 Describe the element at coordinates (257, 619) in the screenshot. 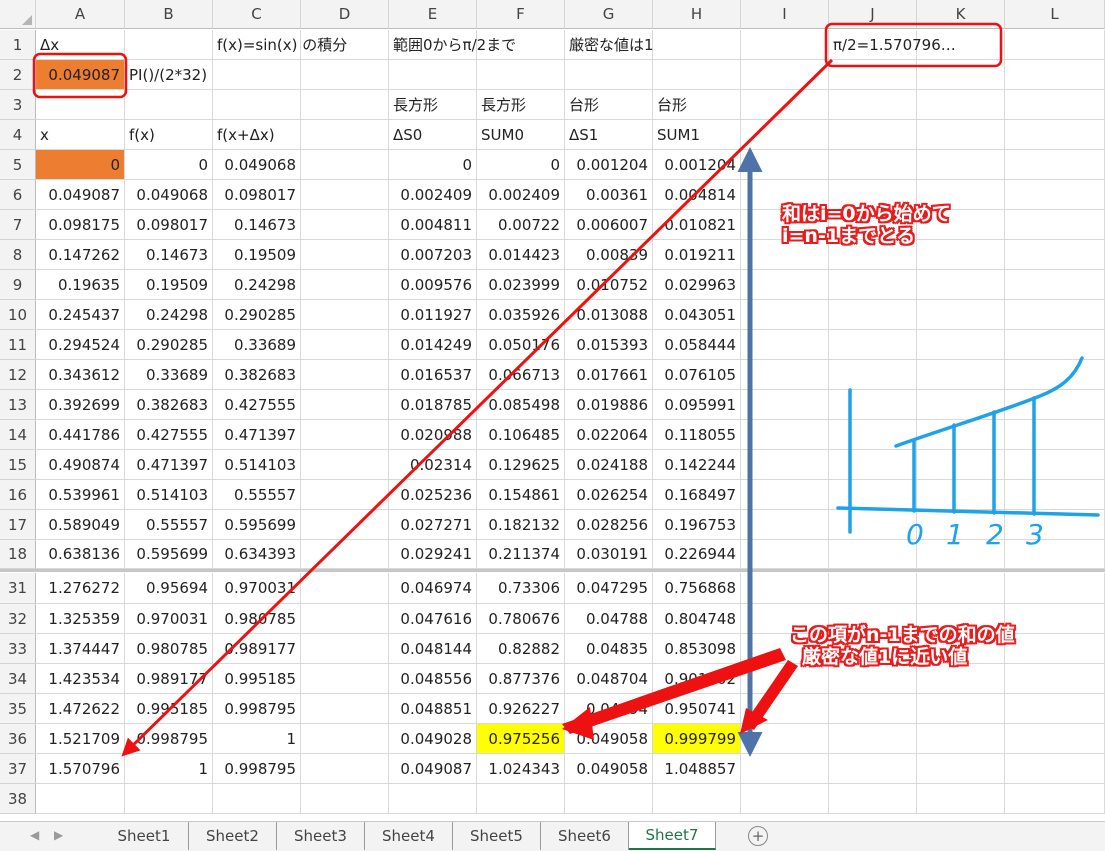

I see `cell-c32: 0.980785` at that location.